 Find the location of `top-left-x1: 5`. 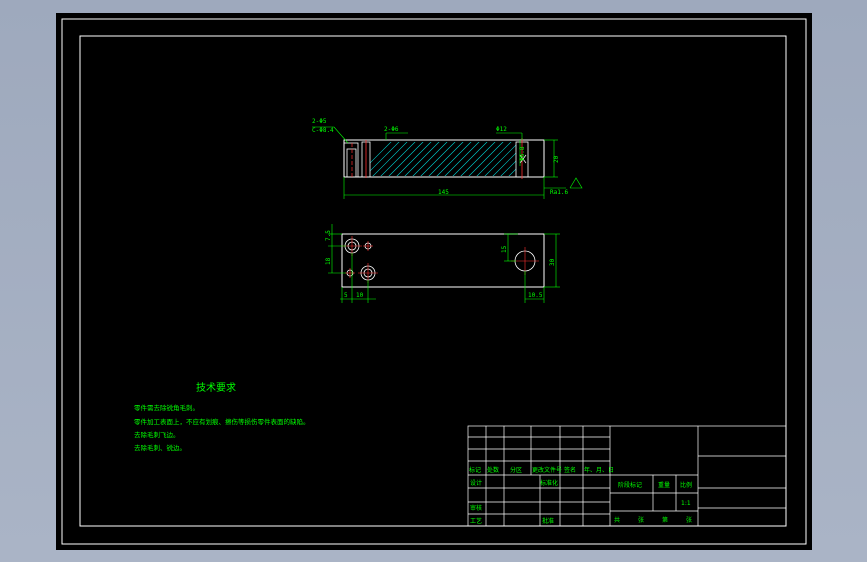

top-left-x1: 5 is located at coordinates (346, 295).